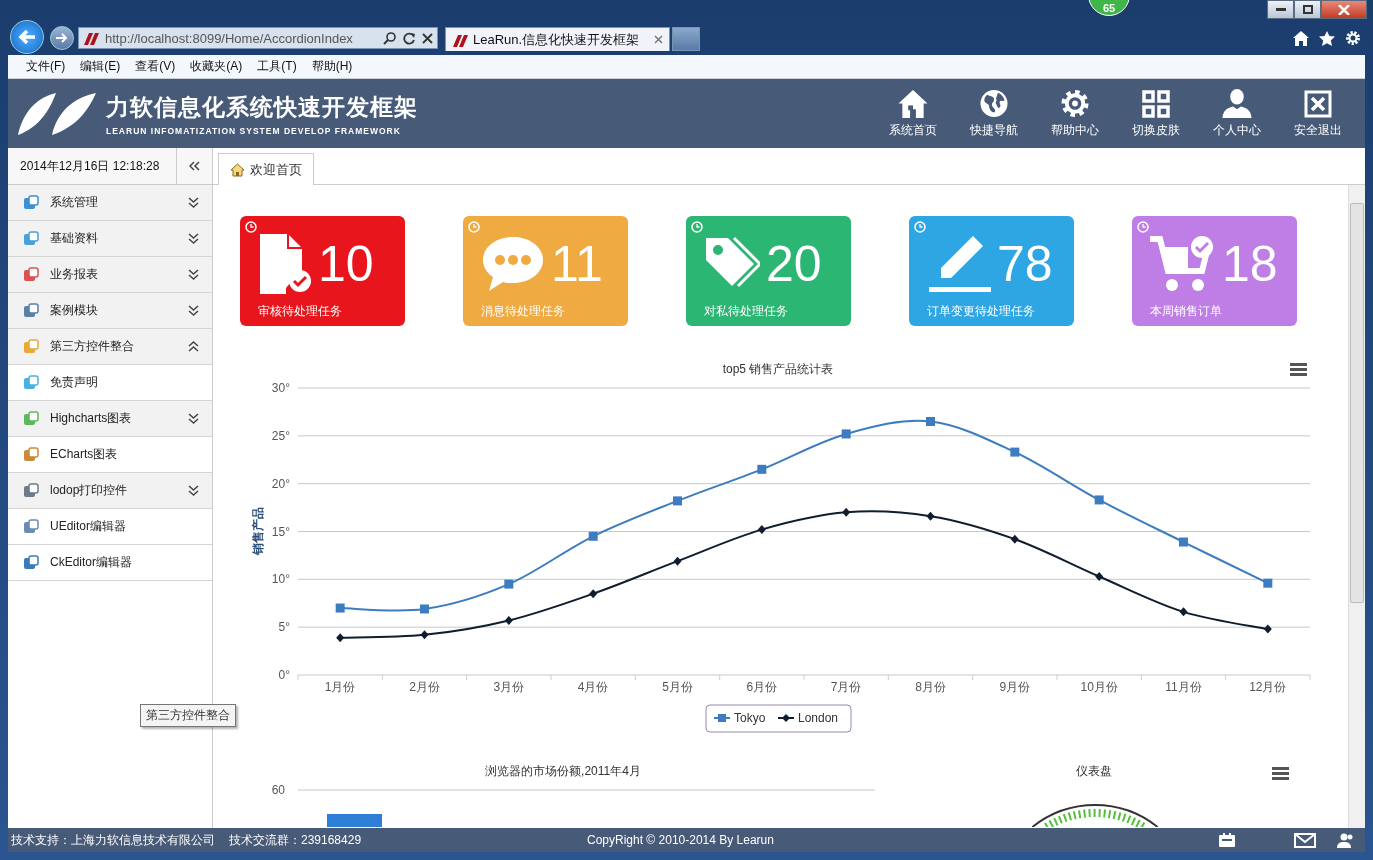  What do you see at coordinates (1025, 263) in the screenshot?
I see `stat-value: 78` at bounding box center [1025, 263].